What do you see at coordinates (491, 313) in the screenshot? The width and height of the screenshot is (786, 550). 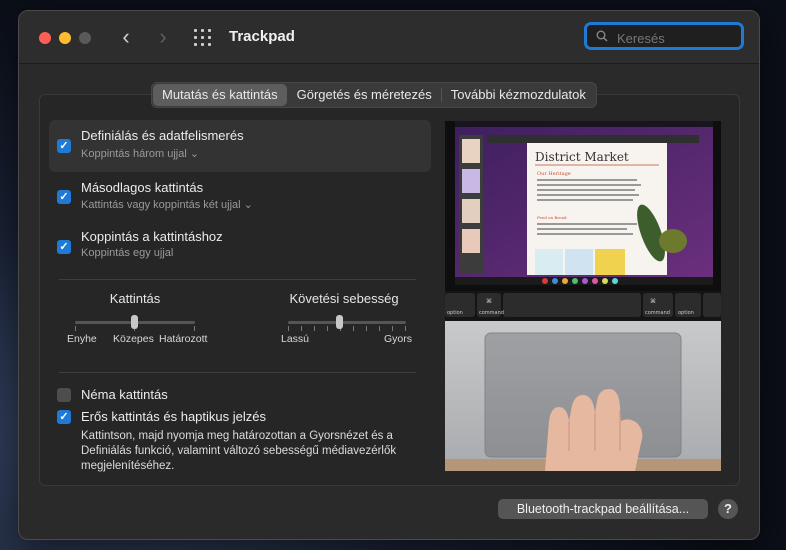 I see `preview-key-left: command` at bounding box center [491, 313].